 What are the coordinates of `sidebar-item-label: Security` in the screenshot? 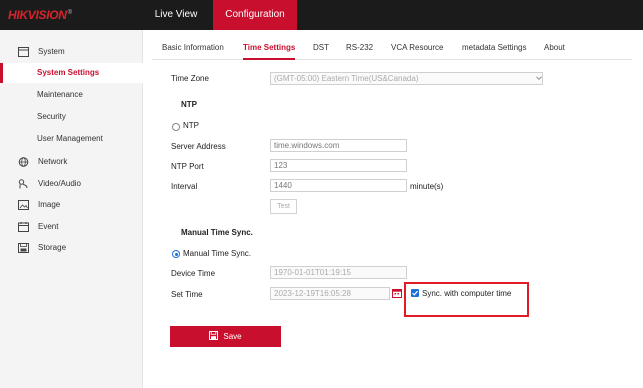 It's located at (51, 116).